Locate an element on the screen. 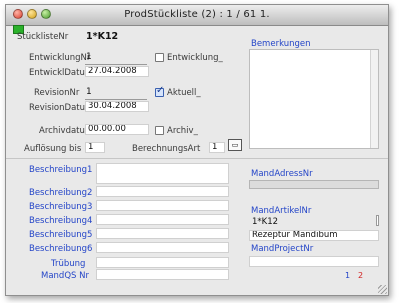 Image resolution: width=399 pixels, height=303 pixels. beschreibung1-field is located at coordinates (162, 173).